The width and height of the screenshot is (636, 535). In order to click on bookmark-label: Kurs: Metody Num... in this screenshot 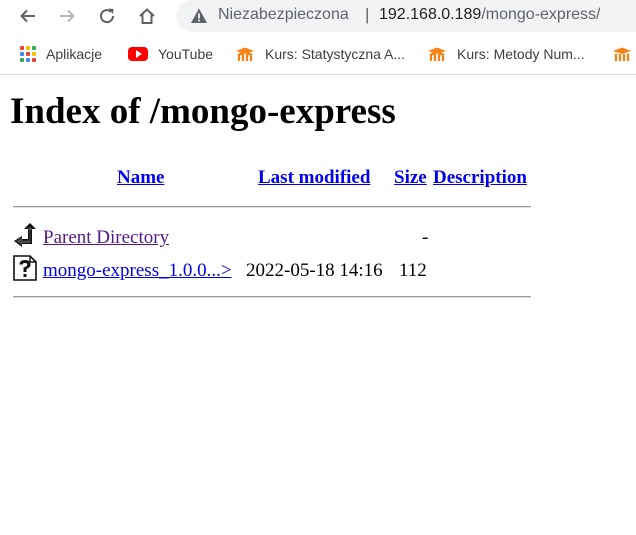, I will do `click(521, 54)`.